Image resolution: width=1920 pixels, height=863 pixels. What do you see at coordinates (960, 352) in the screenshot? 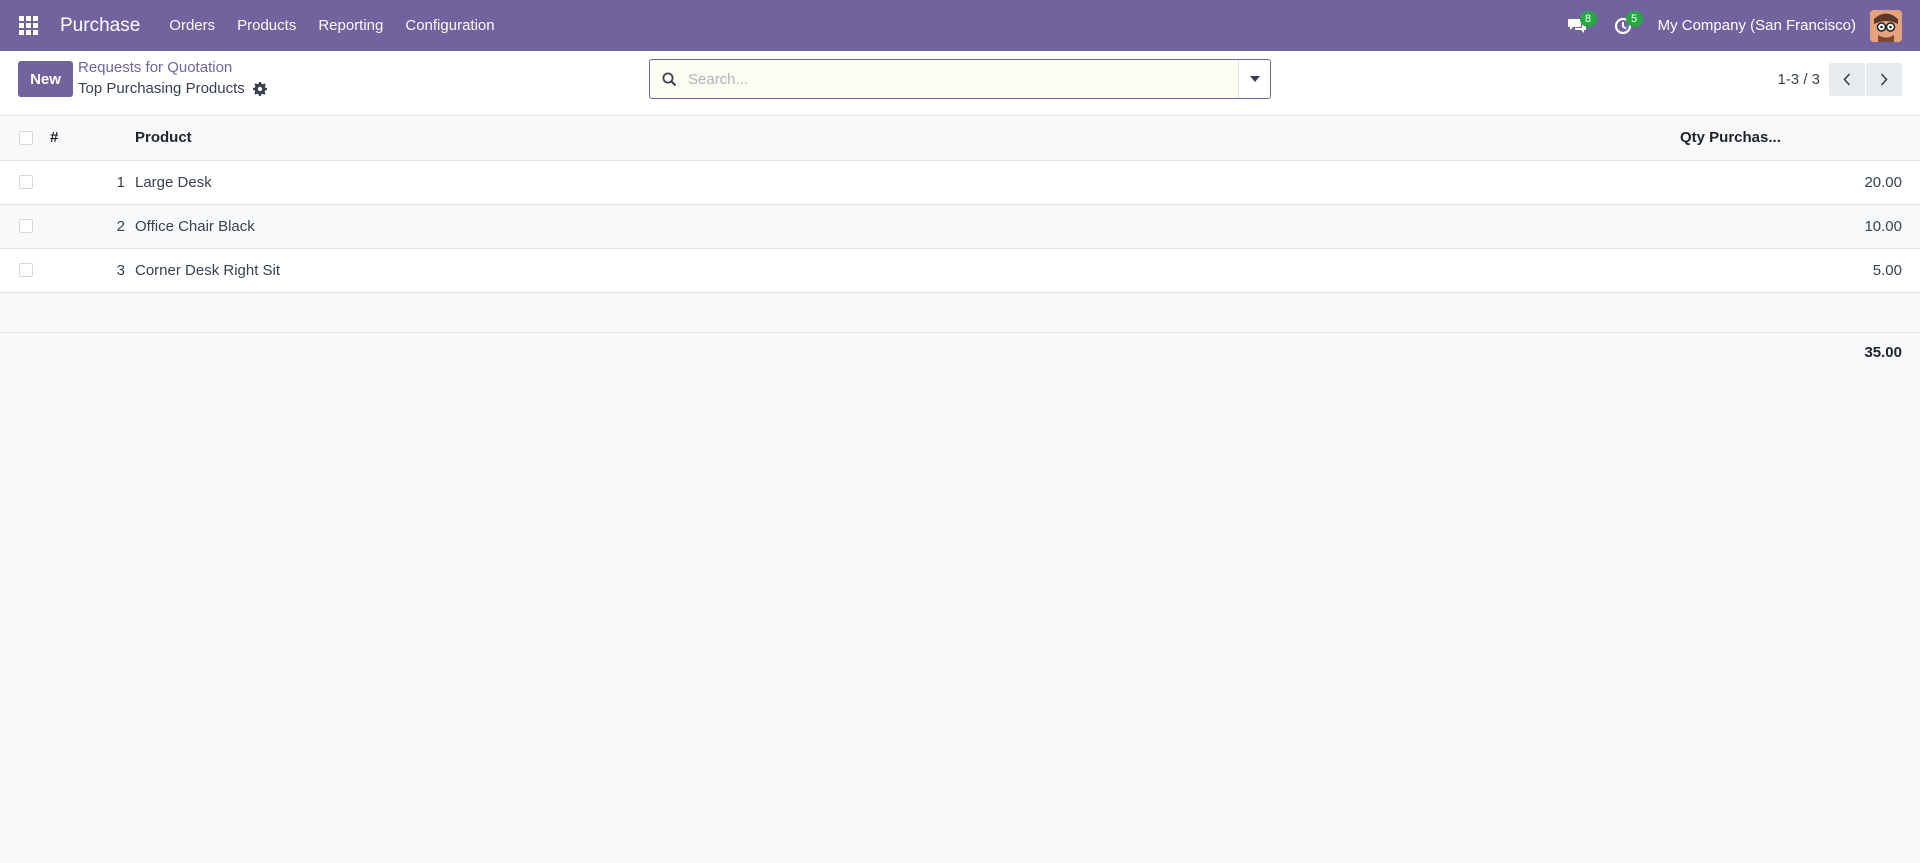
I see `table-footer-row: 35.00` at bounding box center [960, 352].